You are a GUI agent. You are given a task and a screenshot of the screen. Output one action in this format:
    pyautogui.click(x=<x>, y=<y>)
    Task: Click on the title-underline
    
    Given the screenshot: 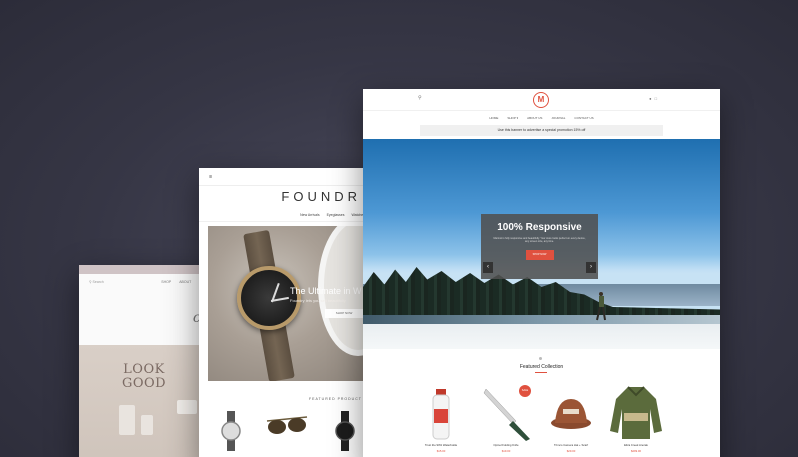 What is the action you would take?
    pyautogui.click(x=541, y=372)
    